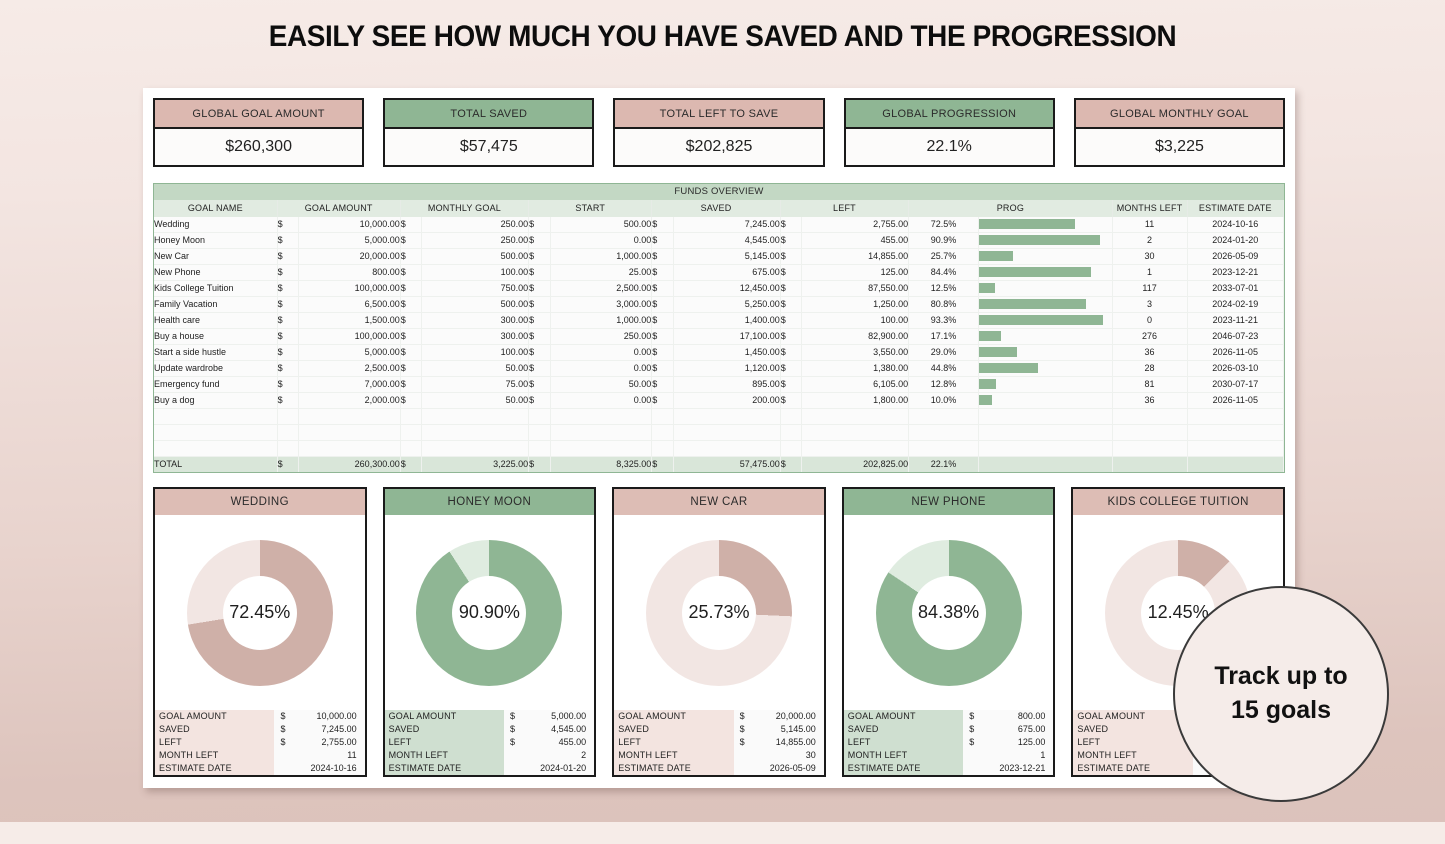 The height and width of the screenshot is (844, 1445). What do you see at coordinates (727, 337) in the screenshot?
I see `cell-saved: 17,100.00` at bounding box center [727, 337].